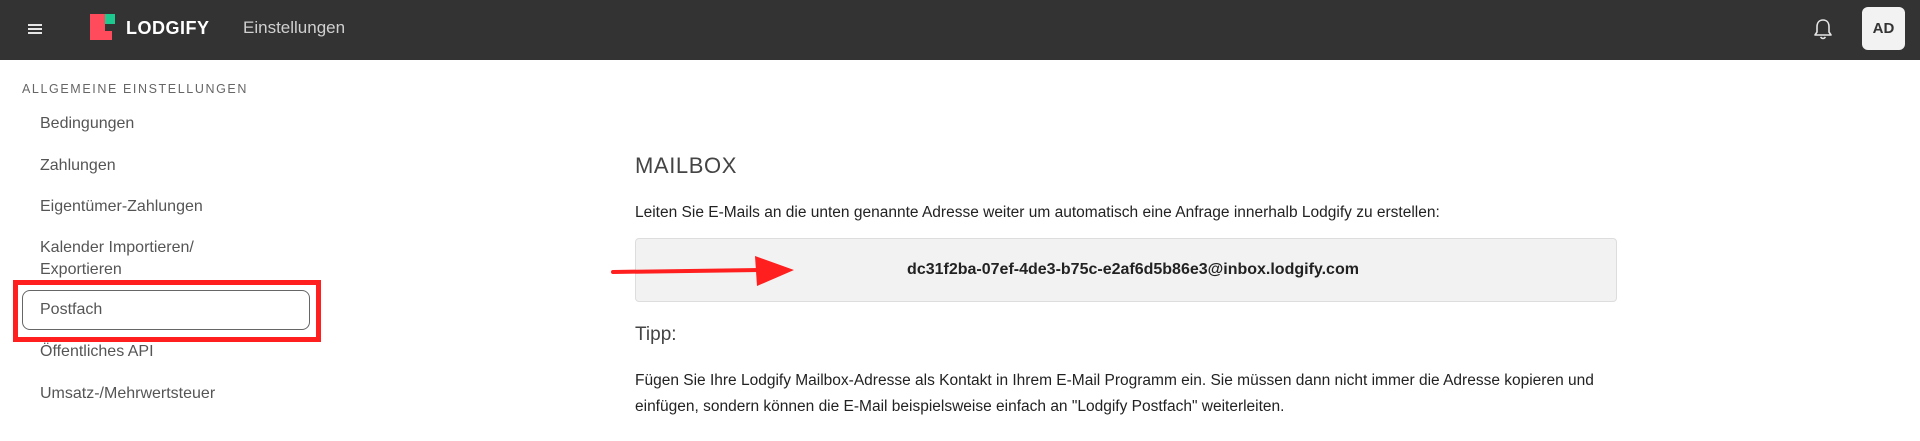  What do you see at coordinates (166, 310) in the screenshot?
I see `sidebar-item-postfach: Postfach` at bounding box center [166, 310].